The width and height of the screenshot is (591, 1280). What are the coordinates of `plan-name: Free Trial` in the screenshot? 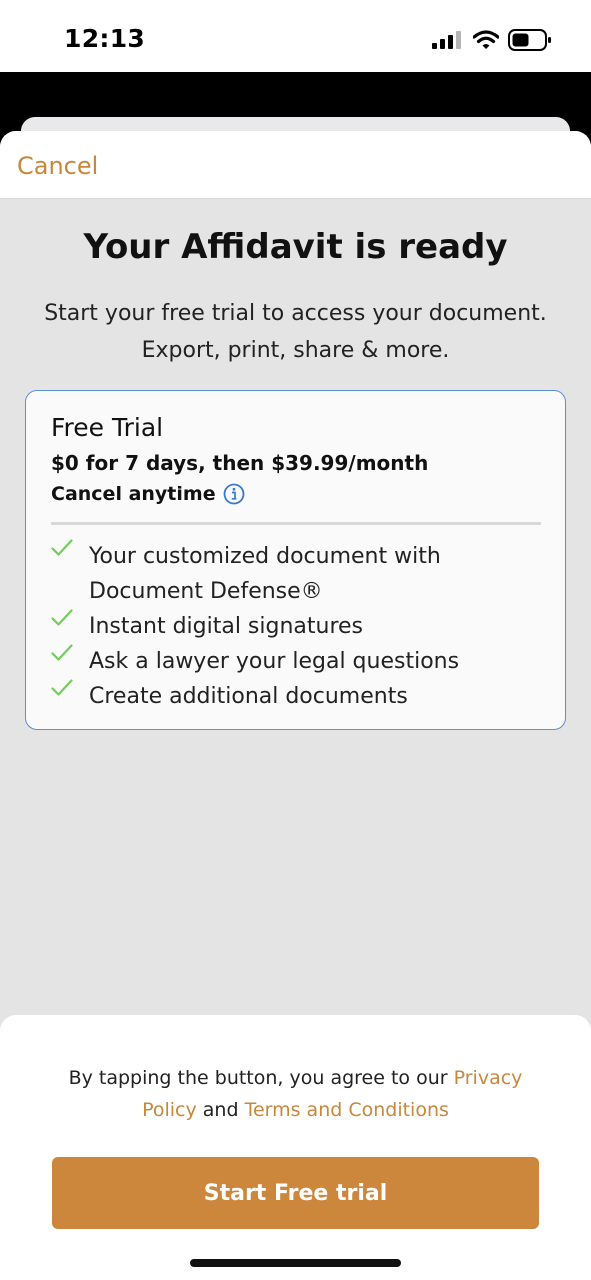 It's located at (107, 427).